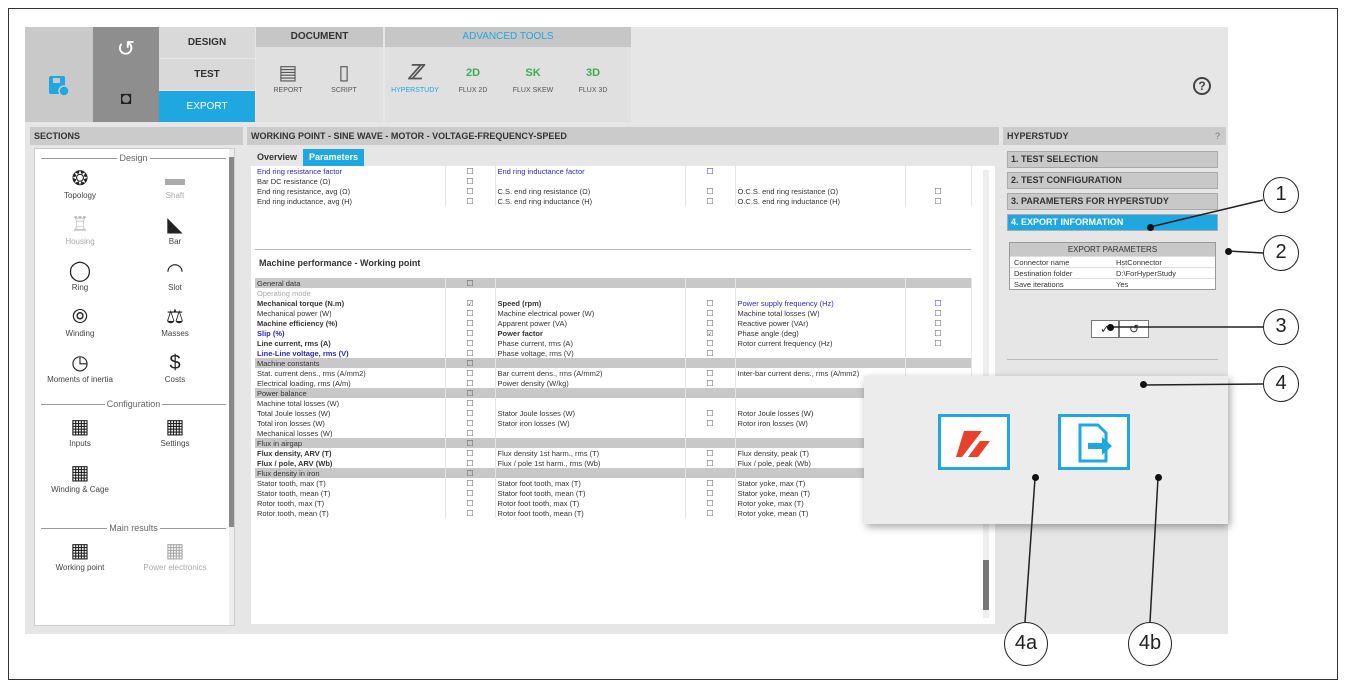  Describe the element at coordinates (1144, 411) in the screenshot. I see `callout-lines` at that location.